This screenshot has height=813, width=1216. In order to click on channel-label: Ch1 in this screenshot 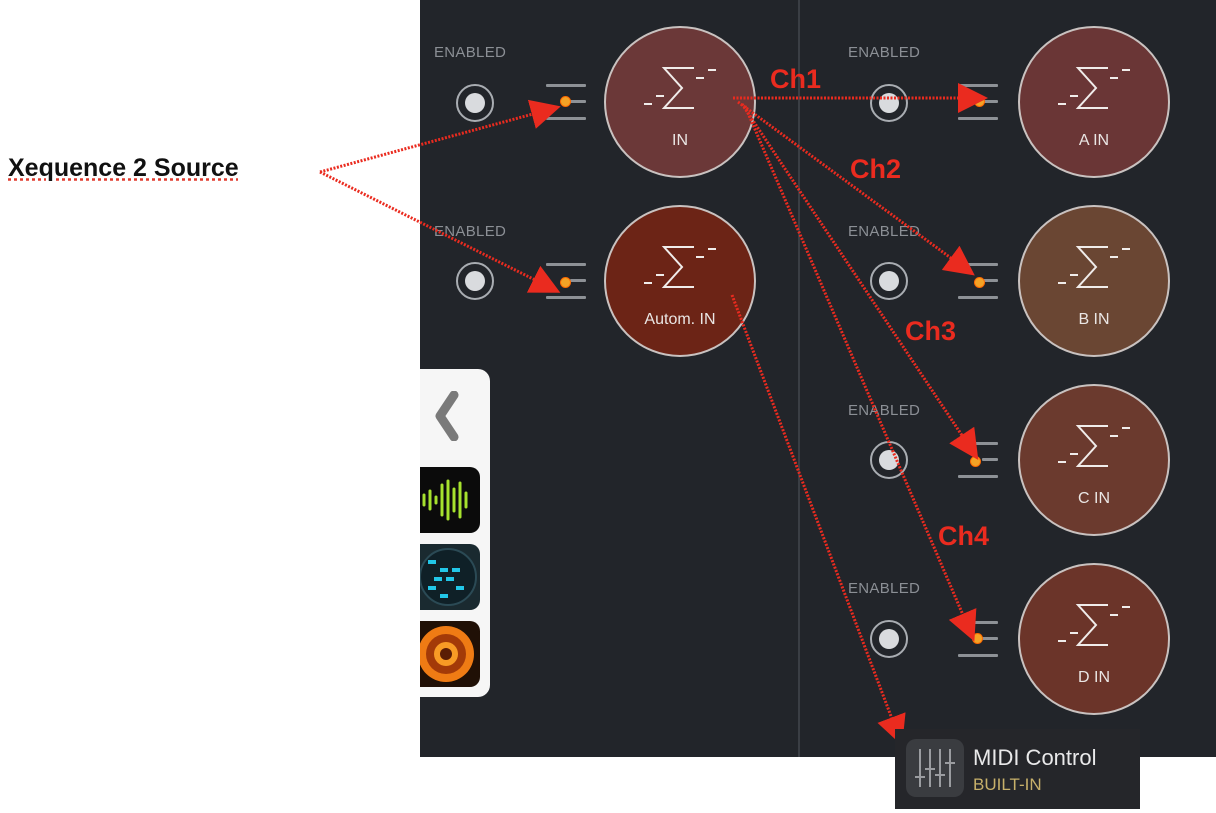, I will do `click(796, 79)`.